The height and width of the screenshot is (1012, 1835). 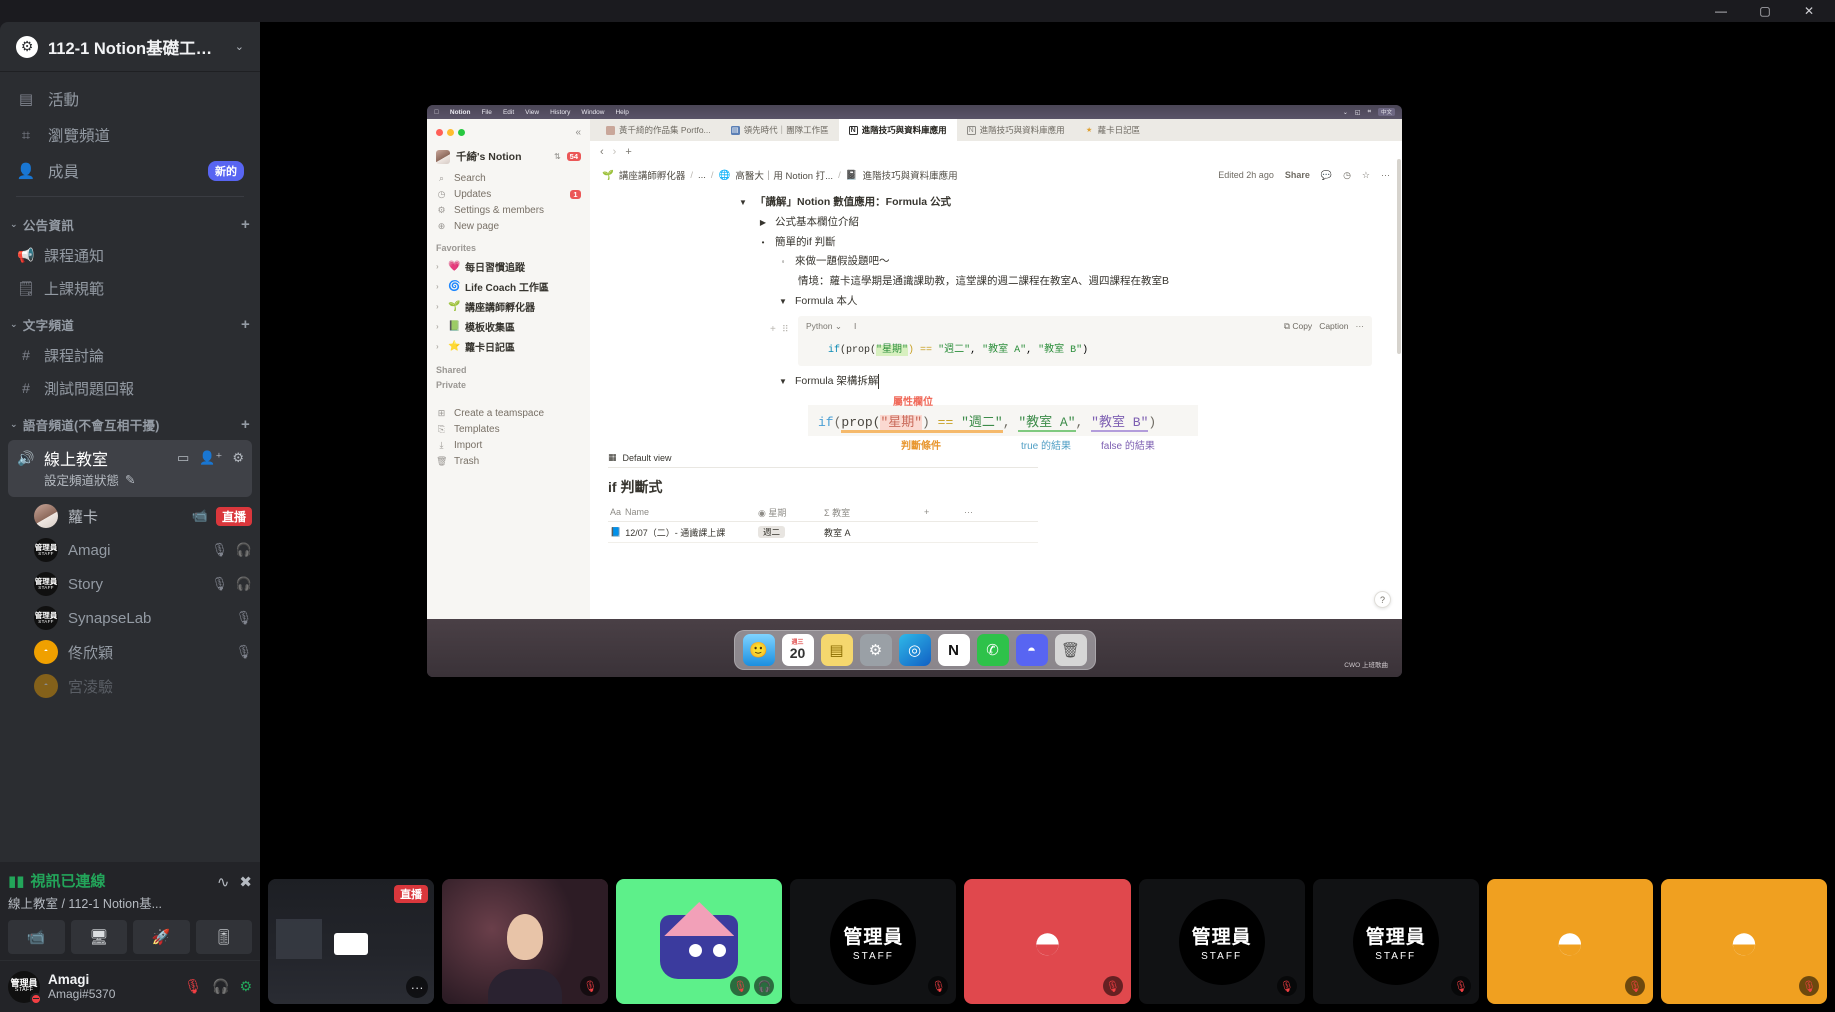 I want to click on voice-channel-status: 設定頻道狀態 ✎, so click(x=144, y=479).